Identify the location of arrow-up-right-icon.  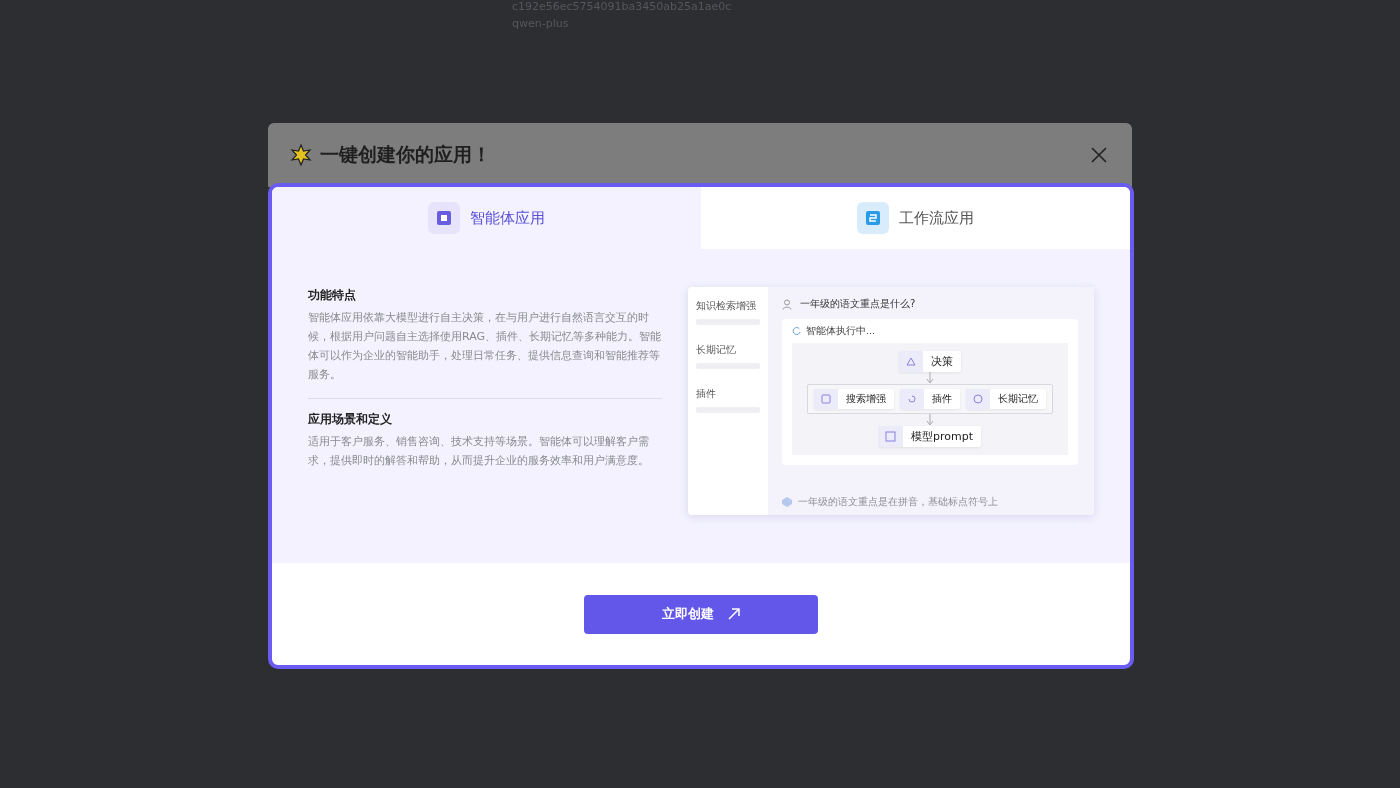
(734, 614).